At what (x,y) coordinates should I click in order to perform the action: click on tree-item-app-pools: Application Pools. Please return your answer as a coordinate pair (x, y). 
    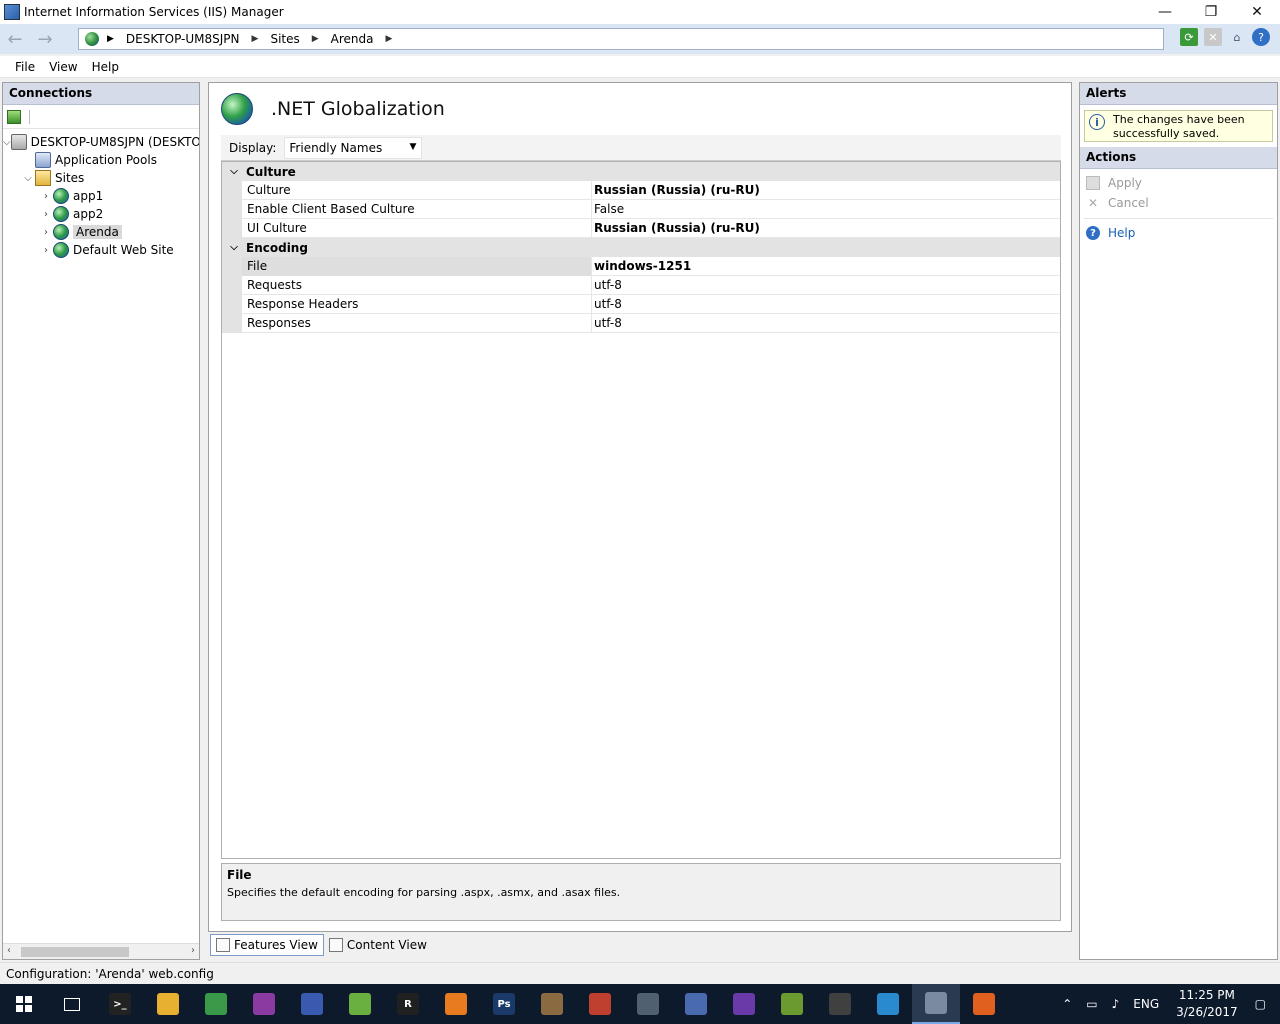
    Looking at the image, I should click on (101, 160).